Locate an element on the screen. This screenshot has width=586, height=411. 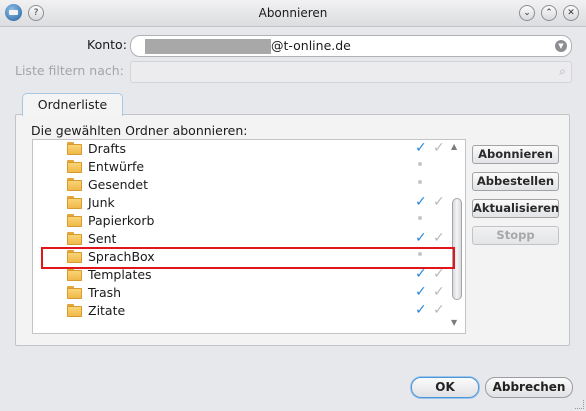
folder-name: Zitate is located at coordinates (107, 310).